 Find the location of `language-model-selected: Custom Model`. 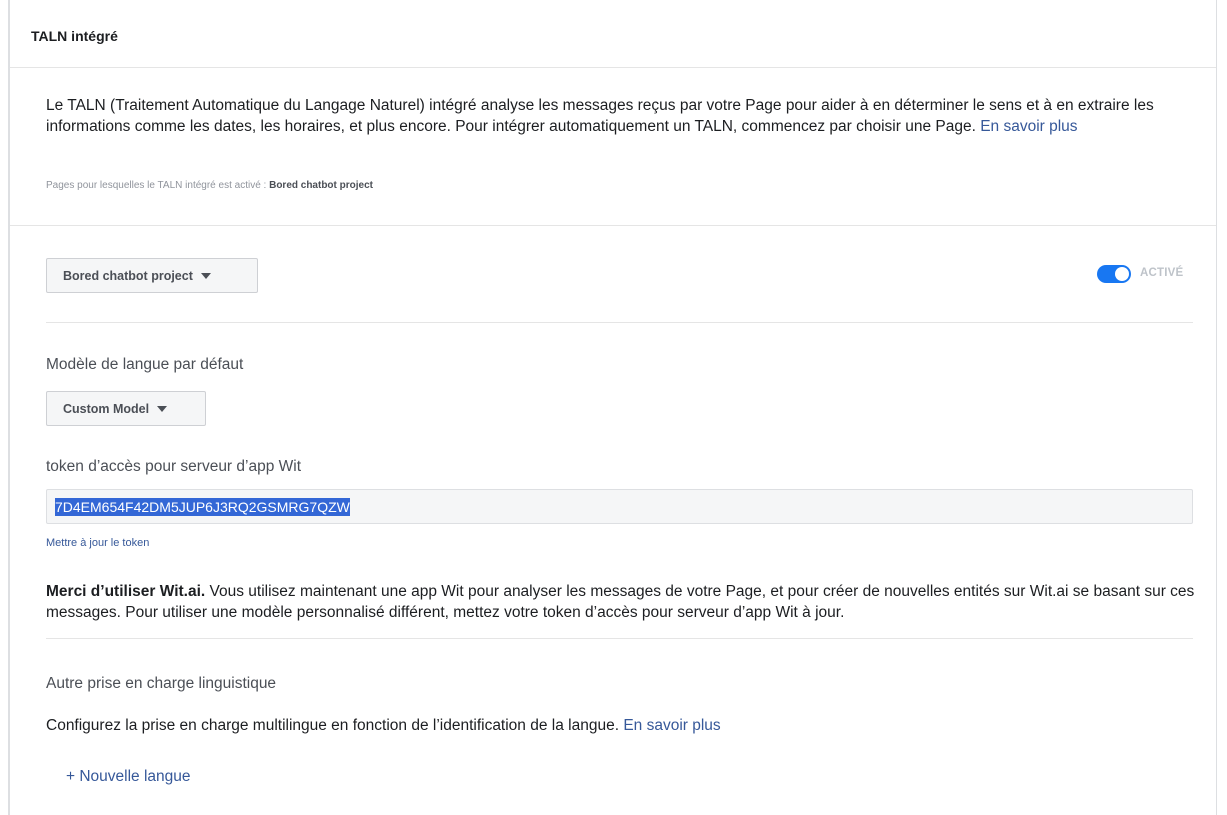

language-model-selected: Custom Model is located at coordinates (106, 408).